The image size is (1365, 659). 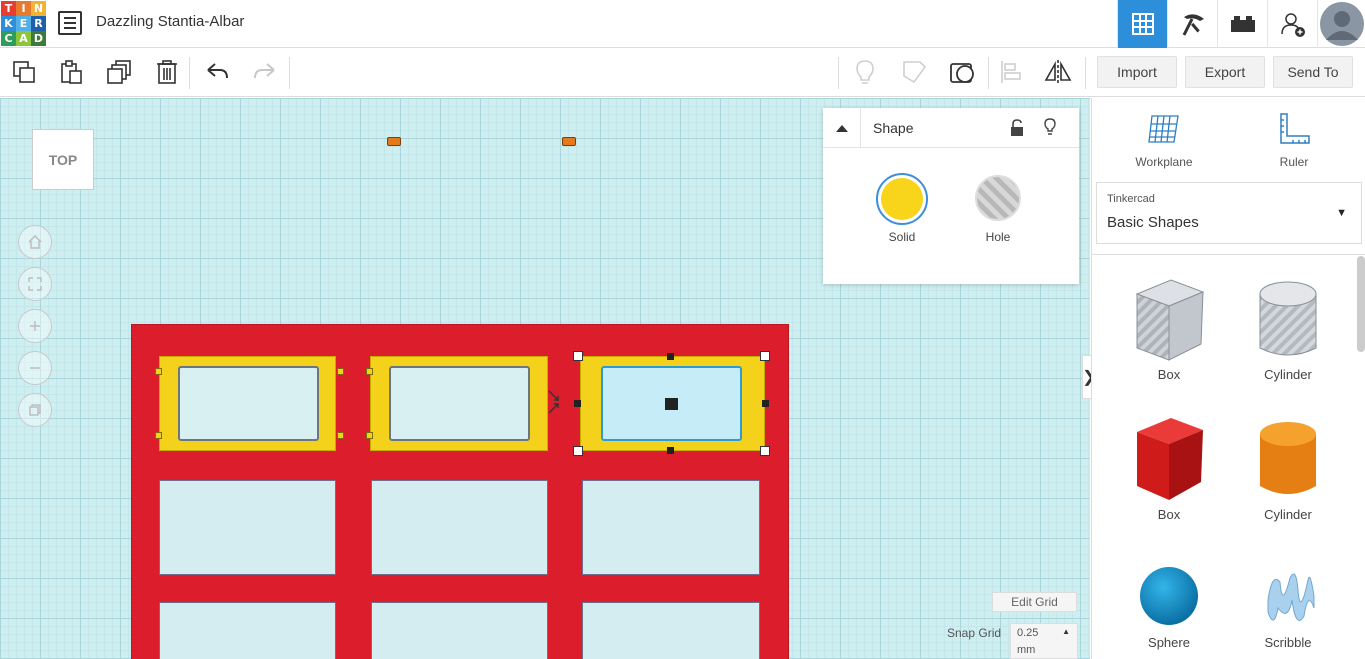 I want to click on export-button: Export, so click(x=1225, y=72).